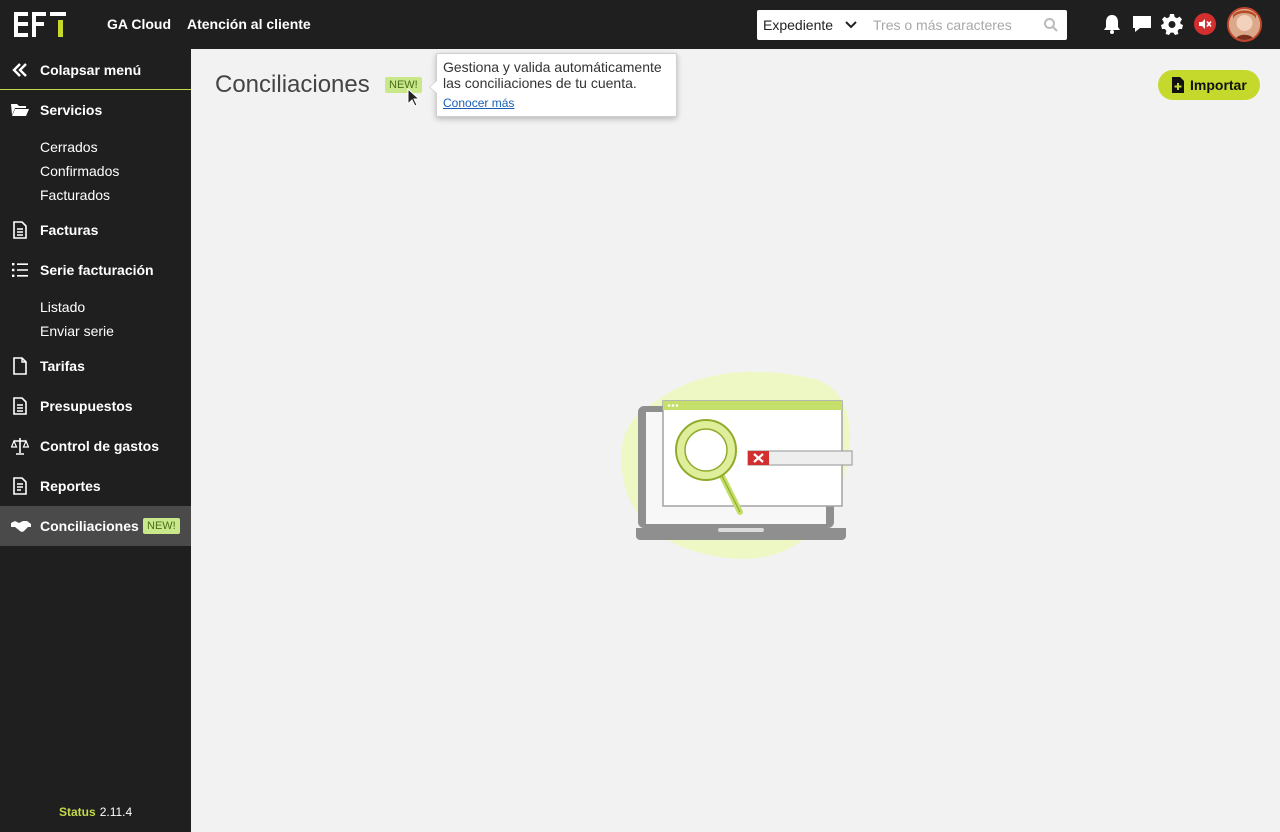 Image resolution: width=1280 pixels, height=832 pixels. What do you see at coordinates (20, 270) in the screenshot?
I see `list-icon` at bounding box center [20, 270].